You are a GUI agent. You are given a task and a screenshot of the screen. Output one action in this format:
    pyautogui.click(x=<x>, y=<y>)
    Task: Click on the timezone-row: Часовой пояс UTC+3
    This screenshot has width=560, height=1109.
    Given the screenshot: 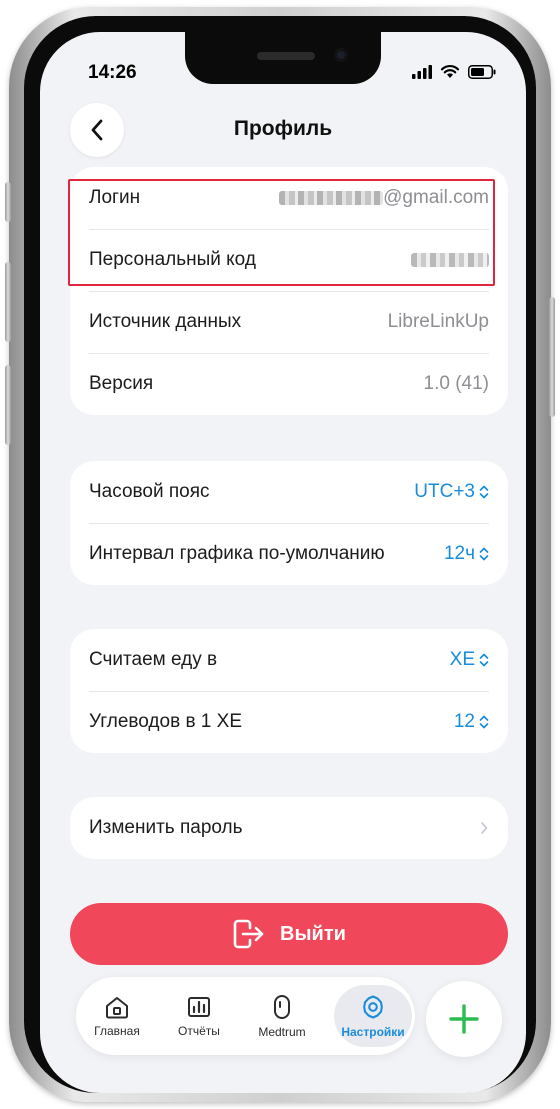 What is the action you would take?
    pyautogui.click(x=289, y=492)
    